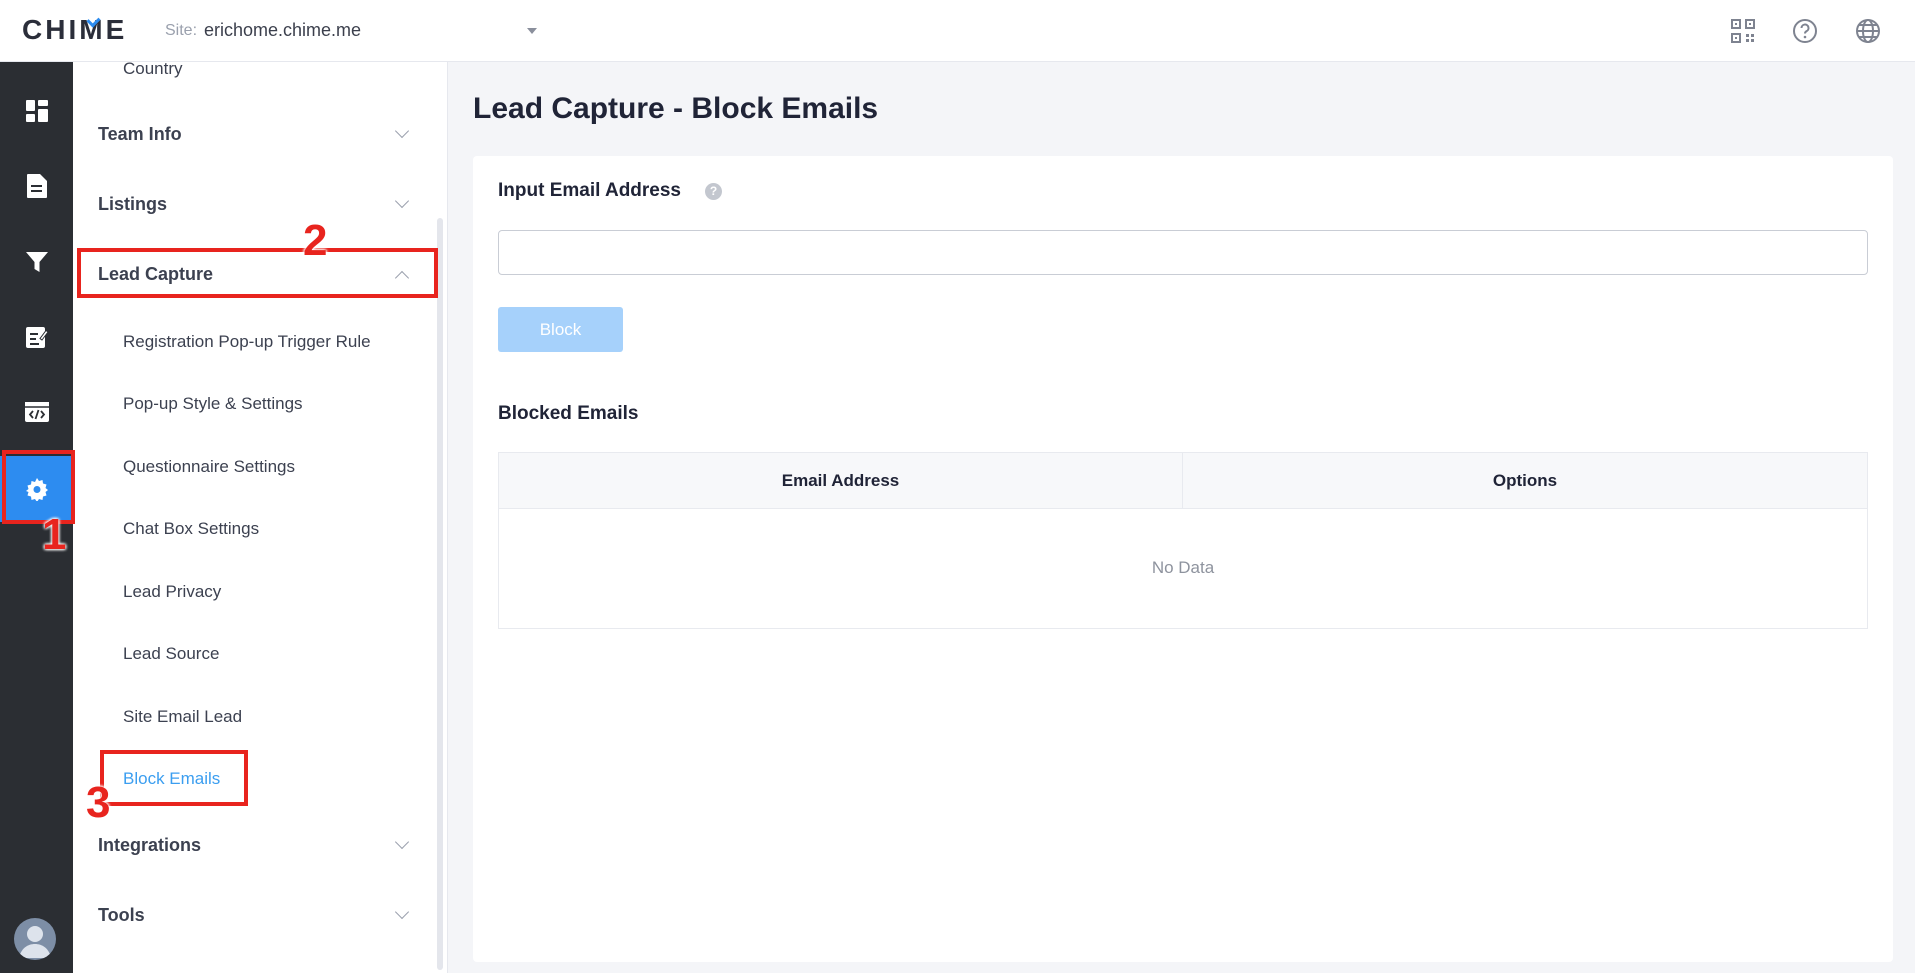 The height and width of the screenshot is (973, 1915). Describe the element at coordinates (247, 342) in the screenshot. I see `submenu-item-registration-popup: Registration Pop-up Trigger Rule` at that location.